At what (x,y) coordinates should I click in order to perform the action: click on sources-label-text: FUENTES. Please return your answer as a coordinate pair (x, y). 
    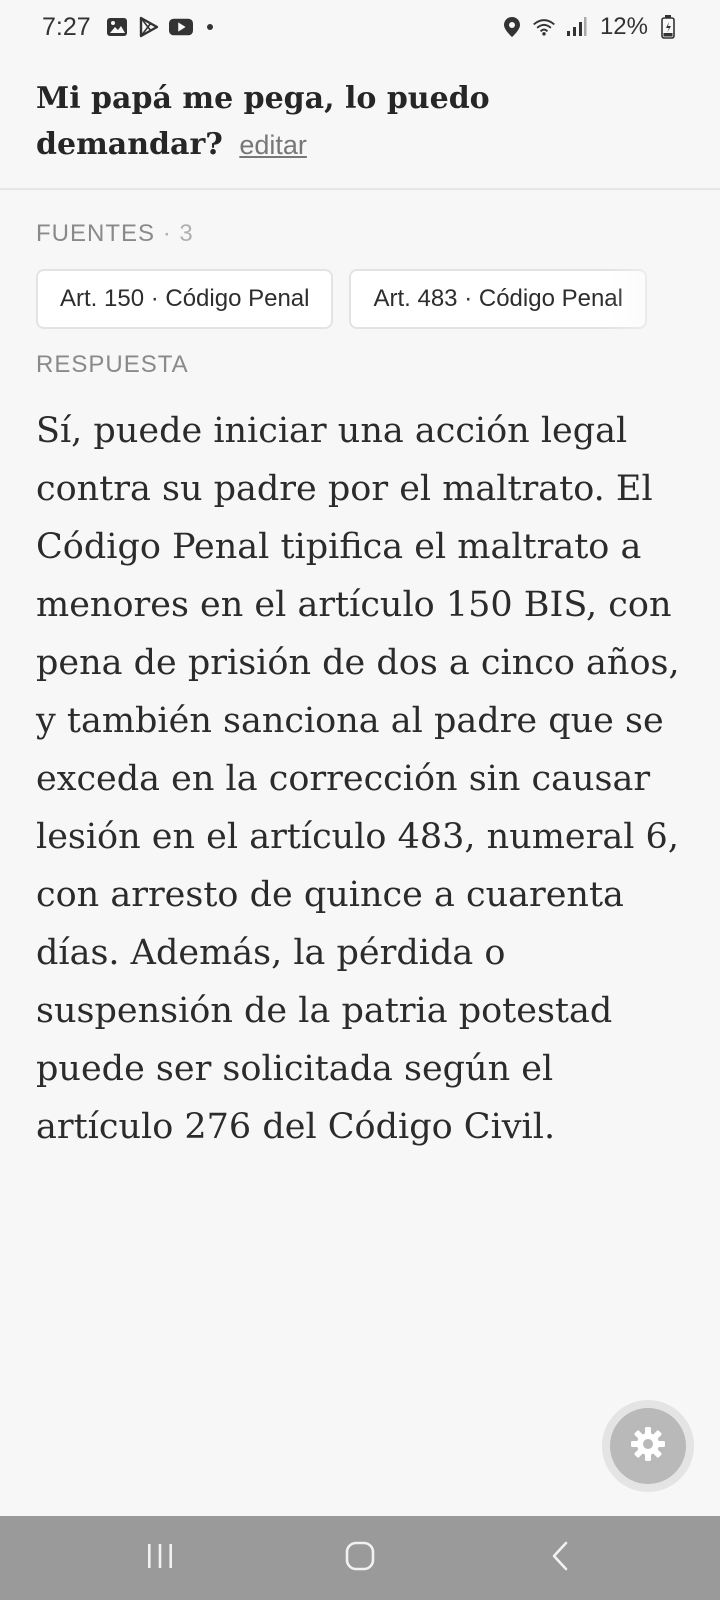
    Looking at the image, I should click on (96, 233).